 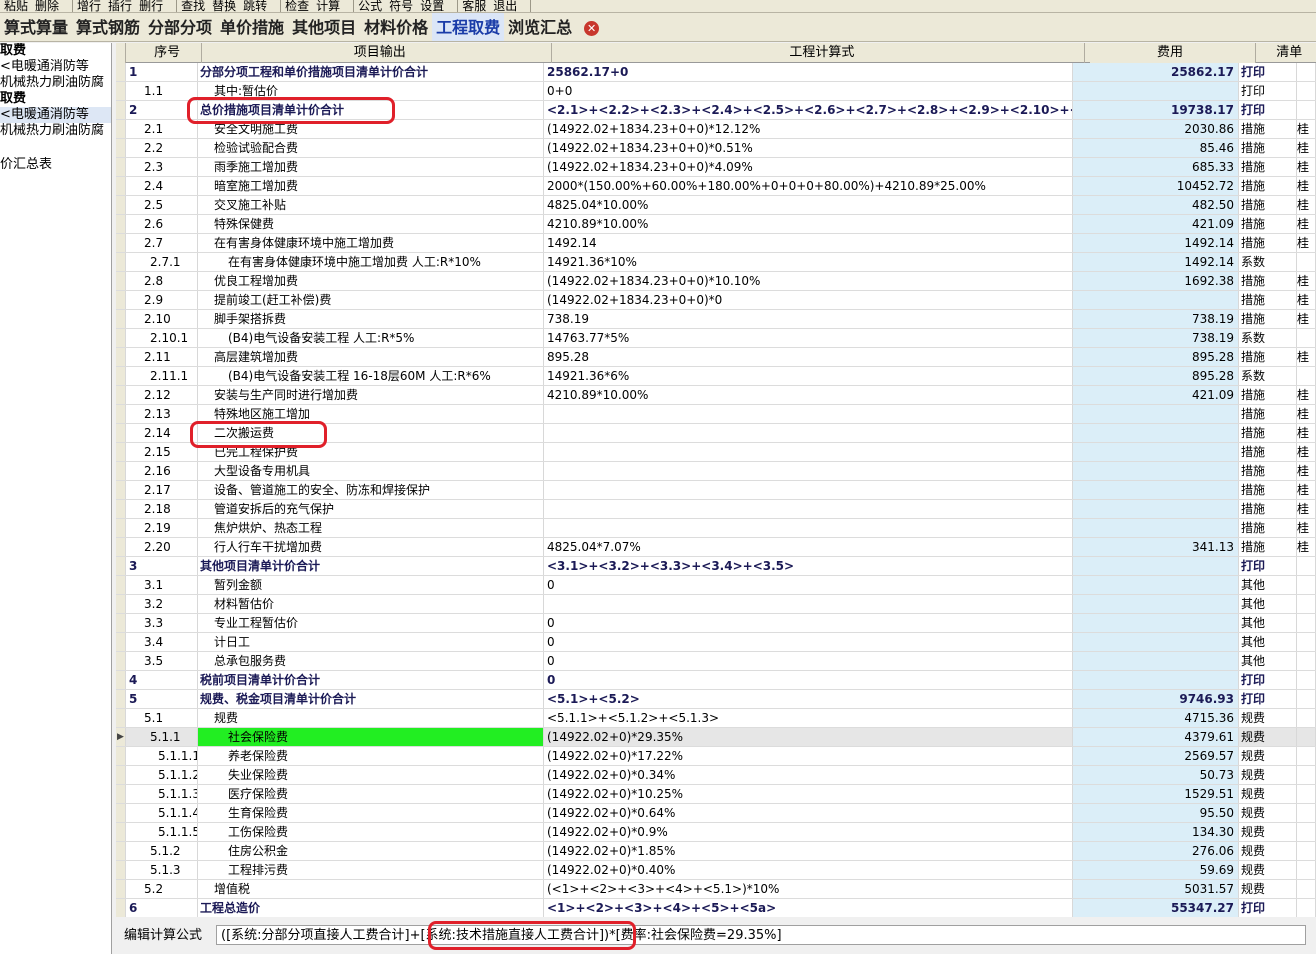 What do you see at coordinates (55, 165) in the screenshot?
I see `tree-item: 价汇总表` at bounding box center [55, 165].